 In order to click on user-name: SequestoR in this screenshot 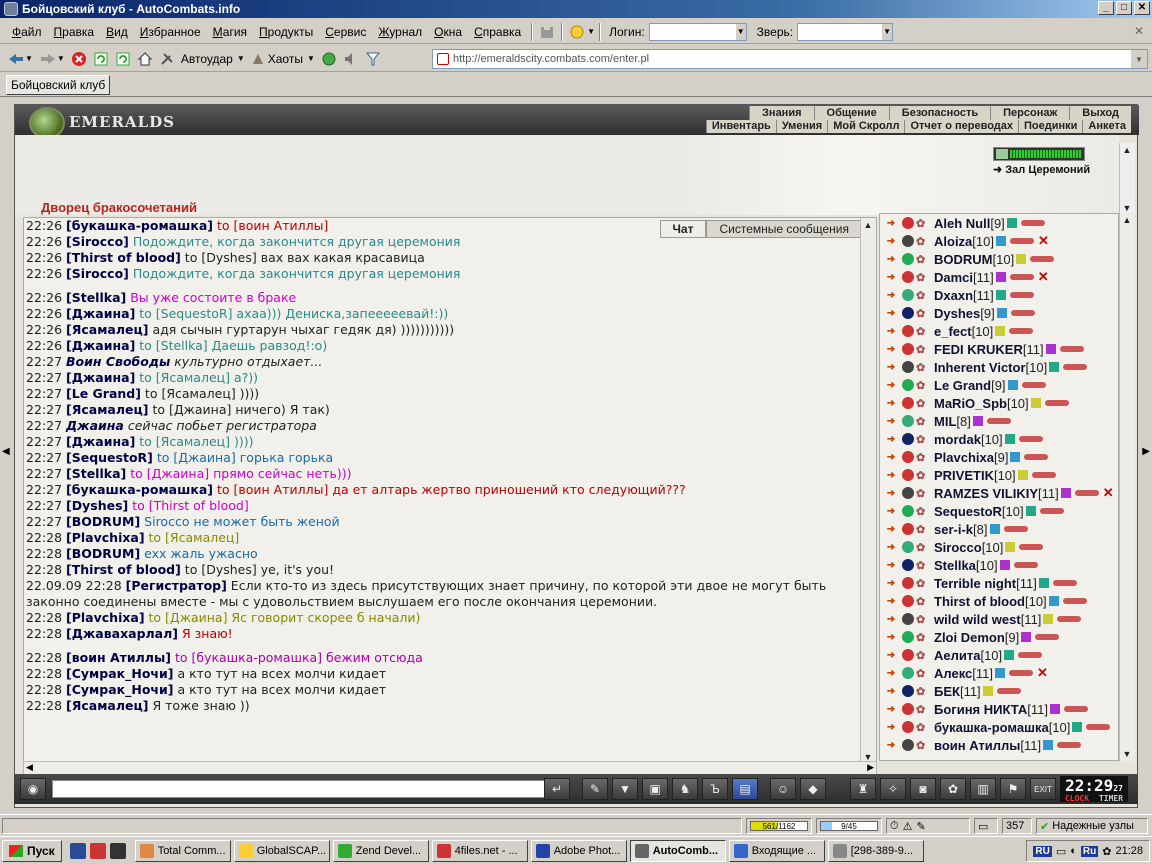, I will do `click(968, 511)`.